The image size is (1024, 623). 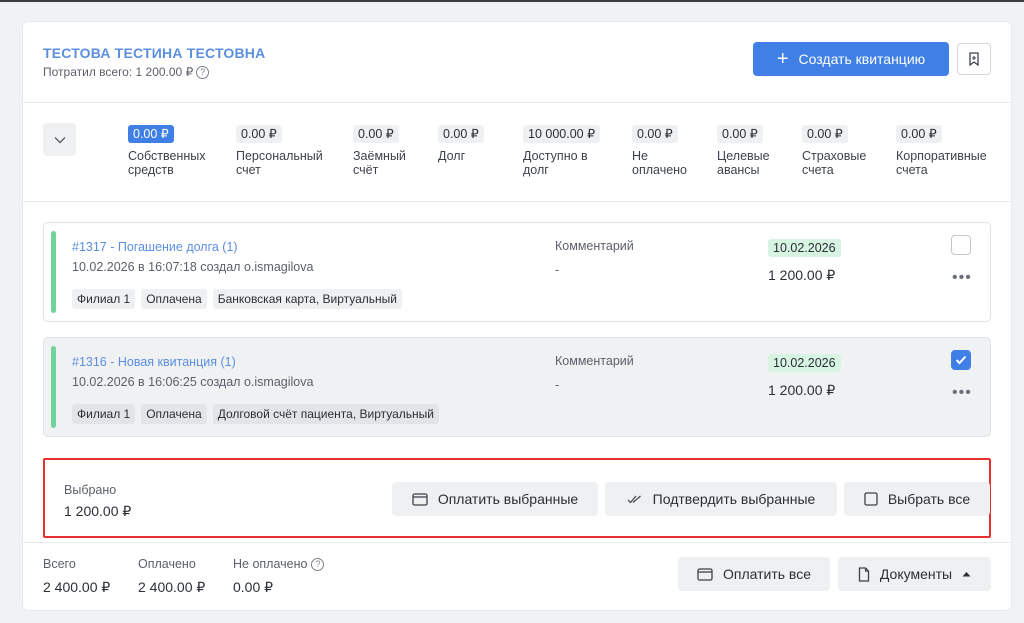 What do you see at coordinates (941, 151) in the screenshot?
I see `balance-corporate-accounts: 0.00 ₽ Корпоративные счета` at bounding box center [941, 151].